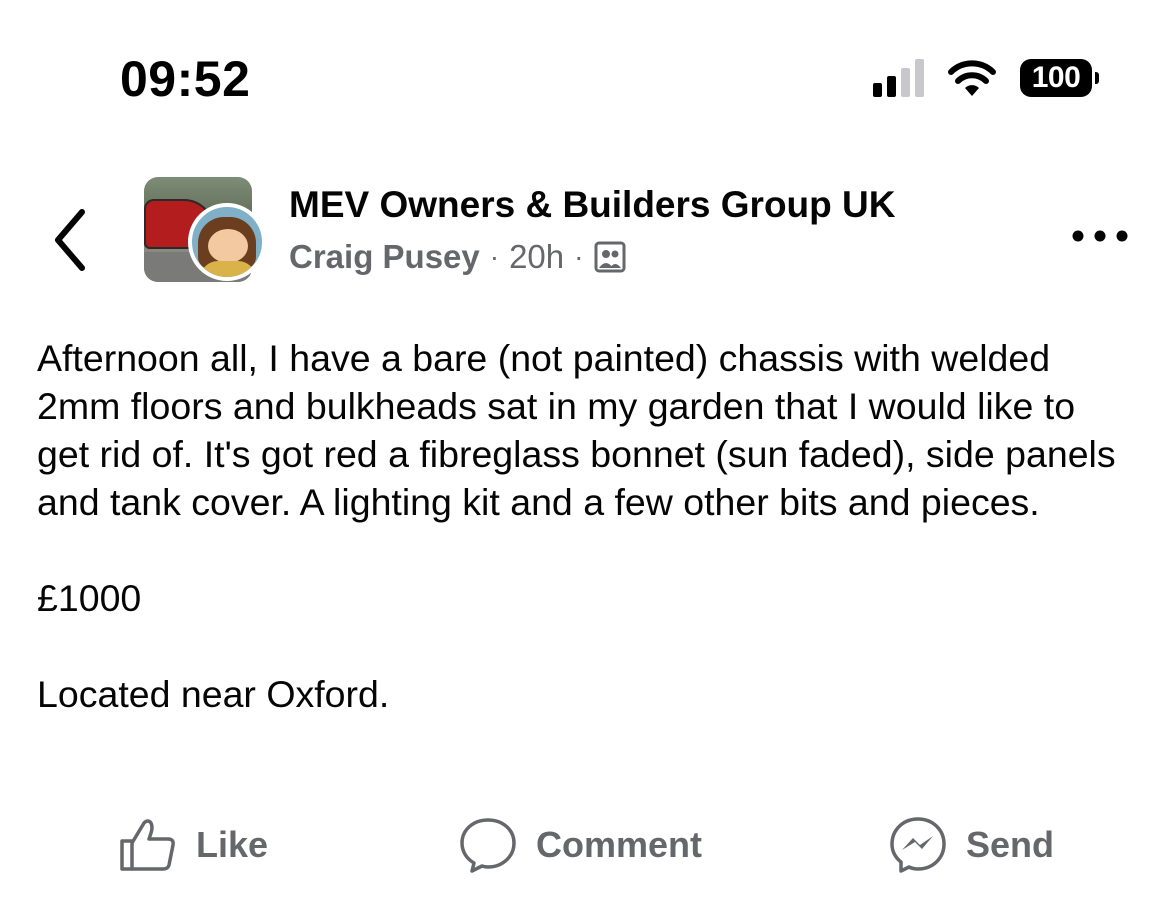  What do you see at coordinates (213, 694) in the screenshot?
I see `post-location: Located near Oxford.` at bounding box center [213, 694].